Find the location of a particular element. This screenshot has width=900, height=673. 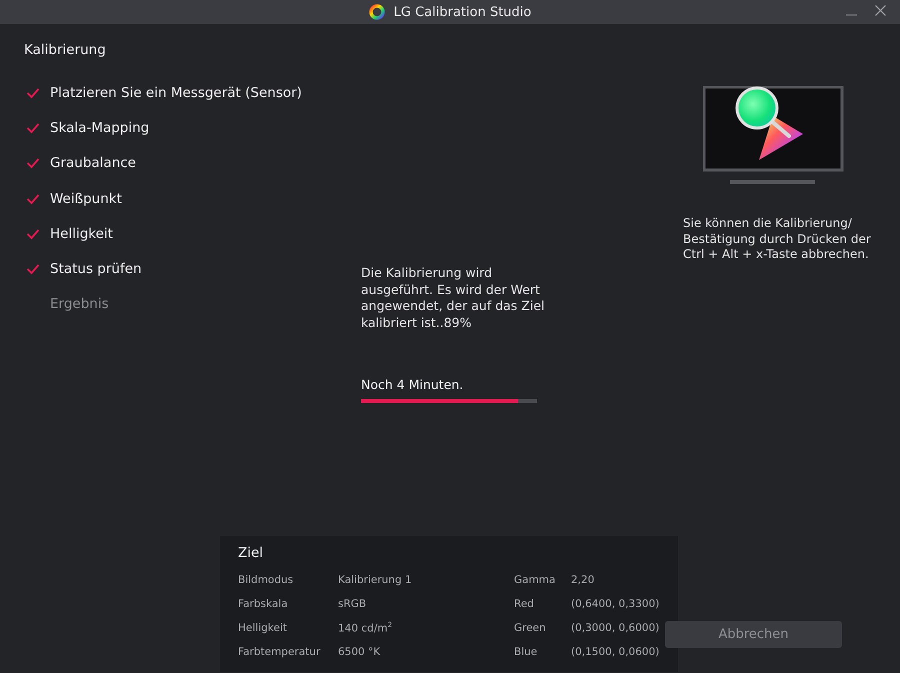

step-label: Weißpunkt is located at coordinates (86, 198).